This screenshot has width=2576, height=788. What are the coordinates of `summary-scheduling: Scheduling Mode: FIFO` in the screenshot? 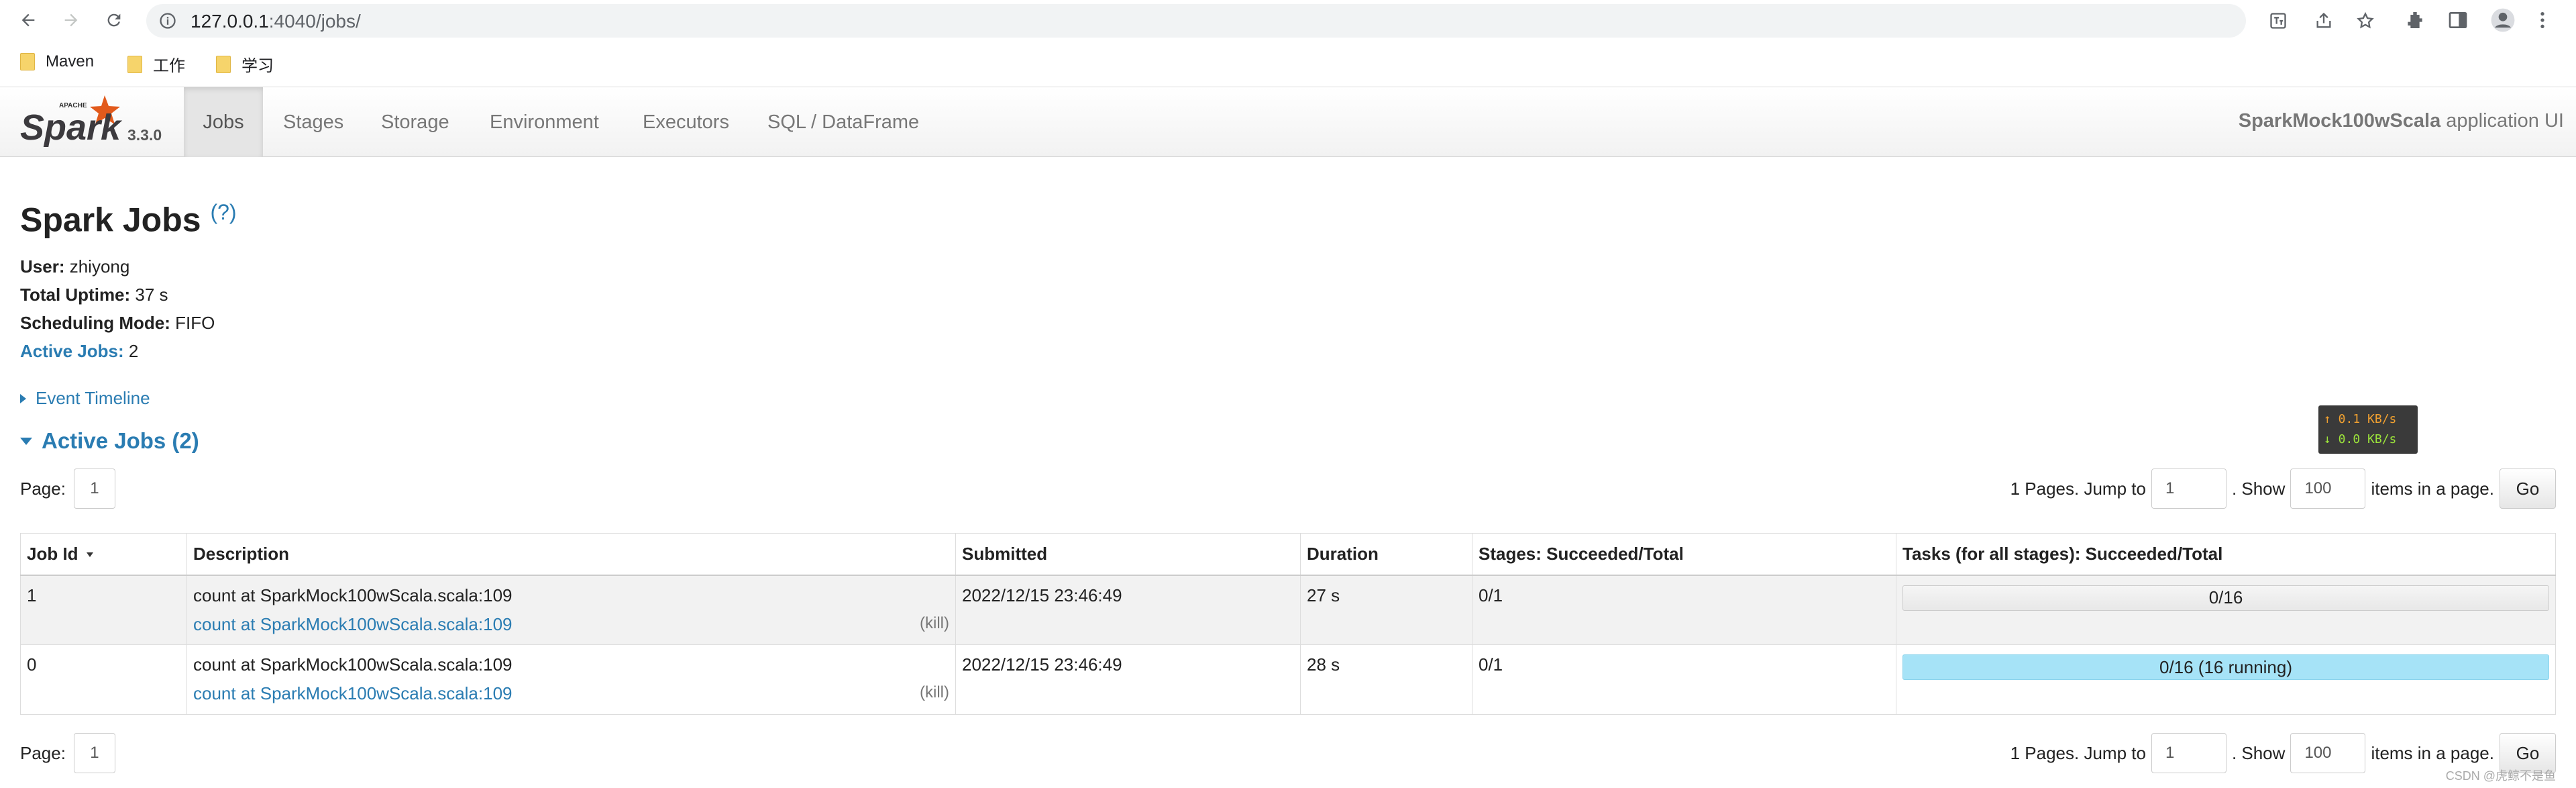 It's located at (117, 323).